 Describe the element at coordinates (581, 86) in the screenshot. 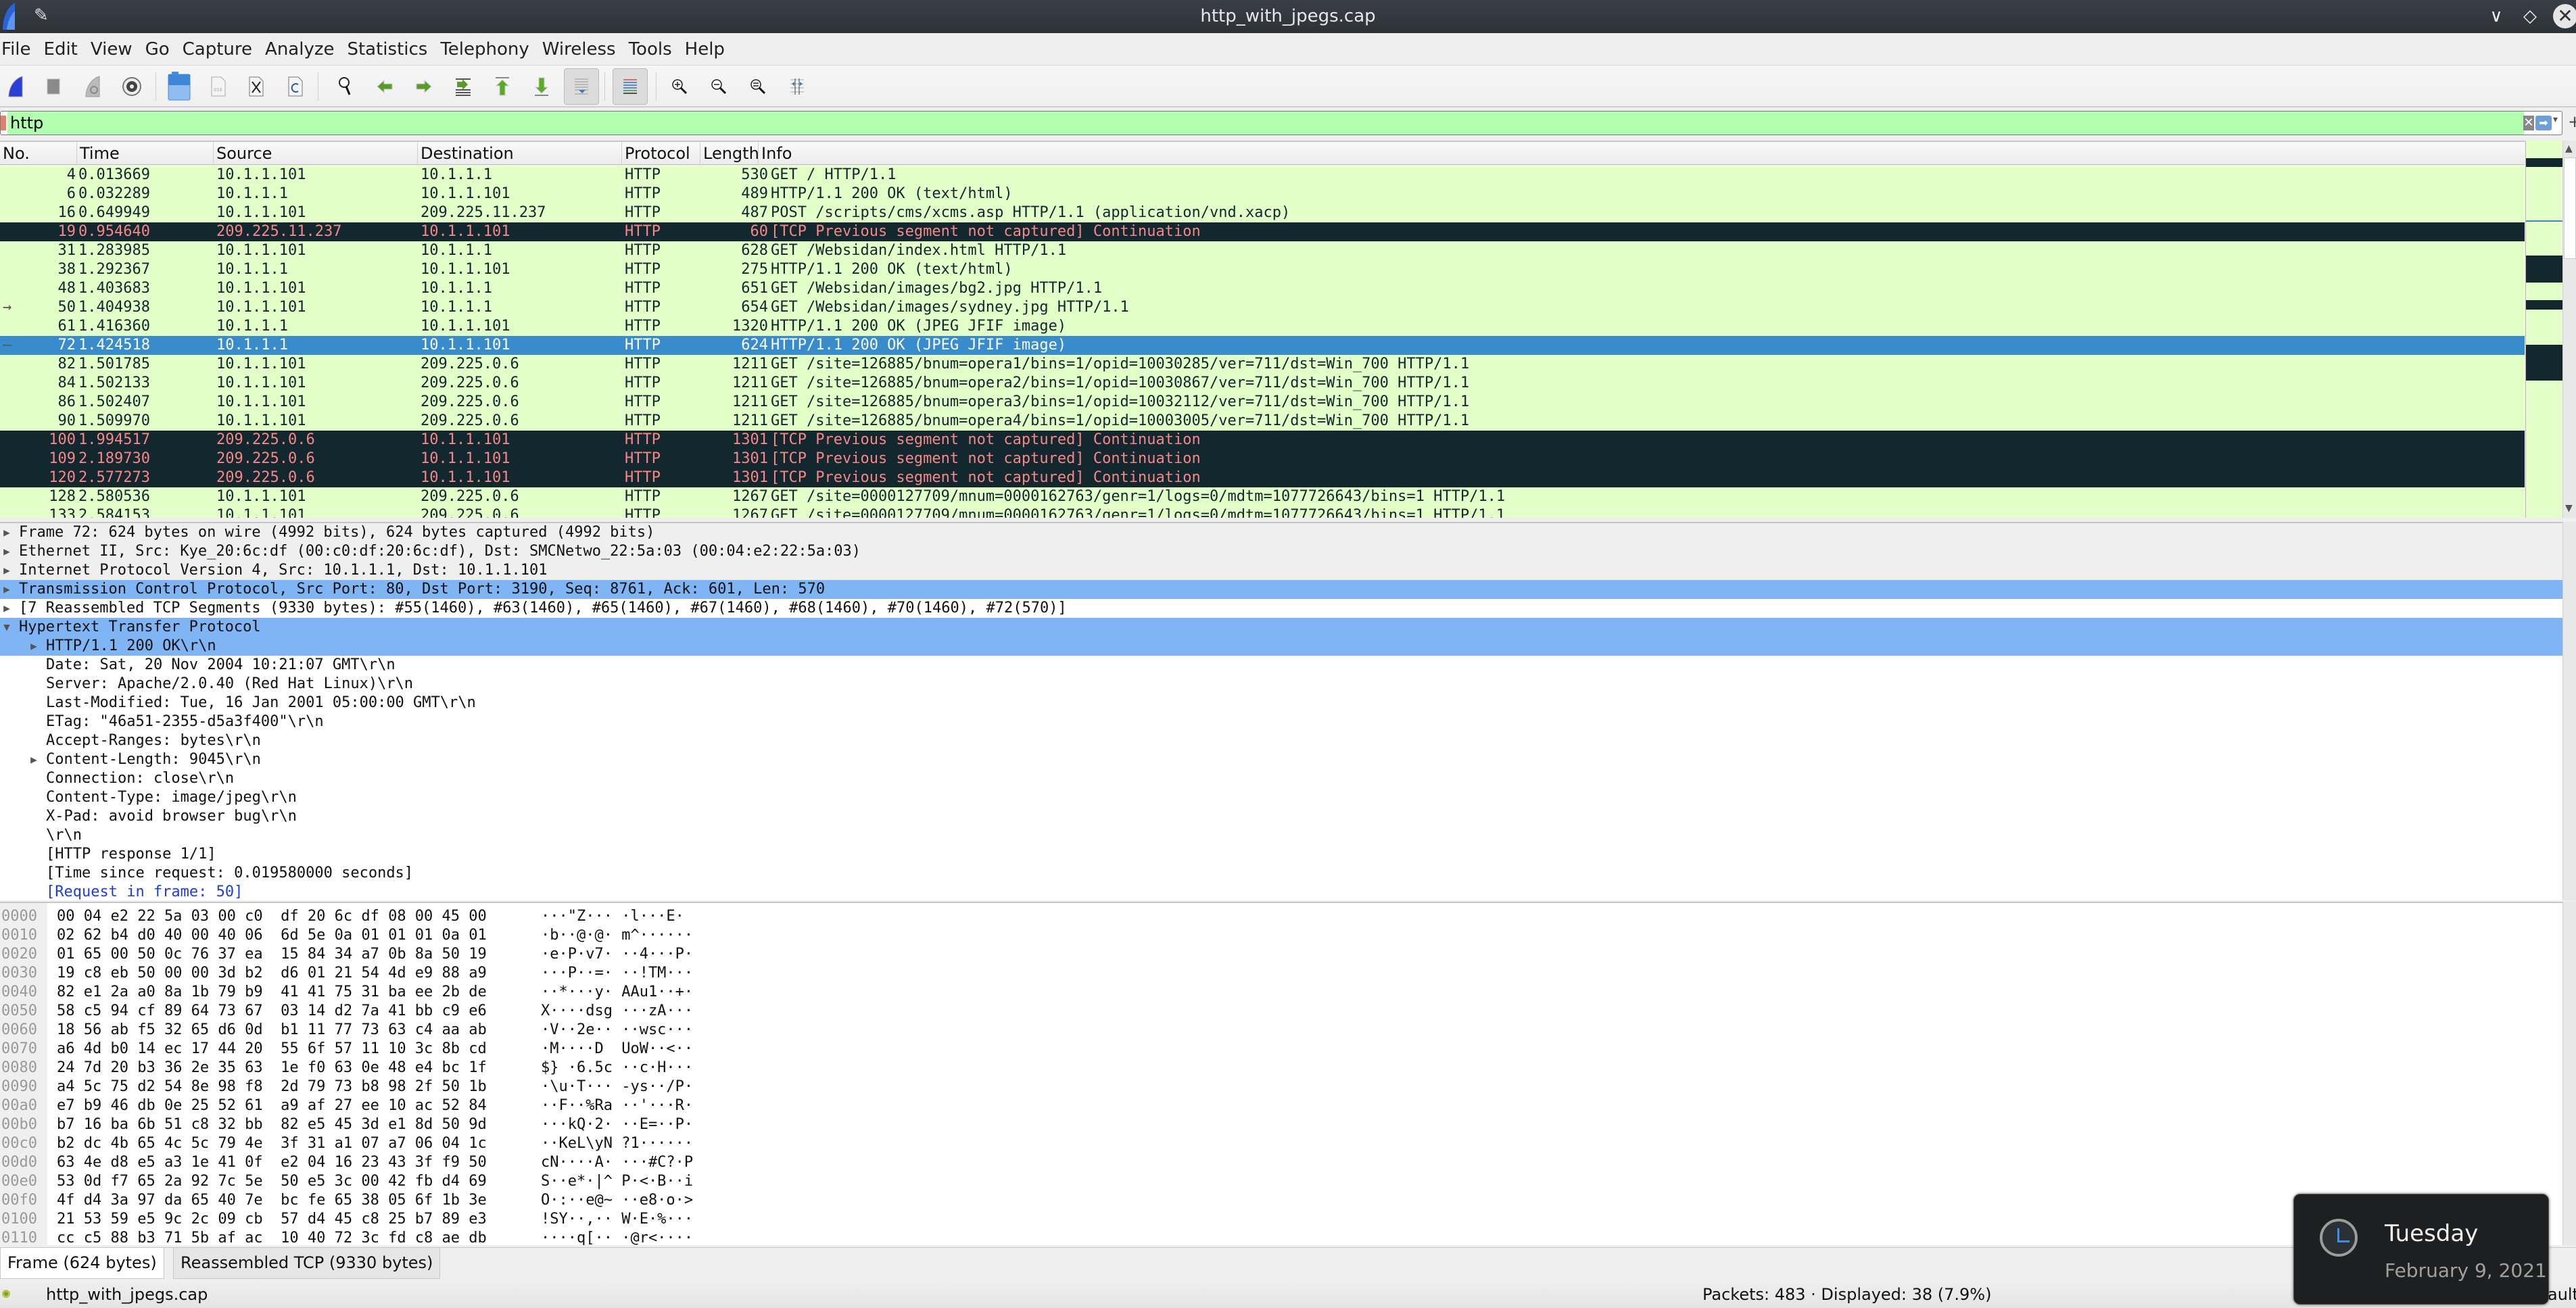

I see `auto-scroll-button` at that location.